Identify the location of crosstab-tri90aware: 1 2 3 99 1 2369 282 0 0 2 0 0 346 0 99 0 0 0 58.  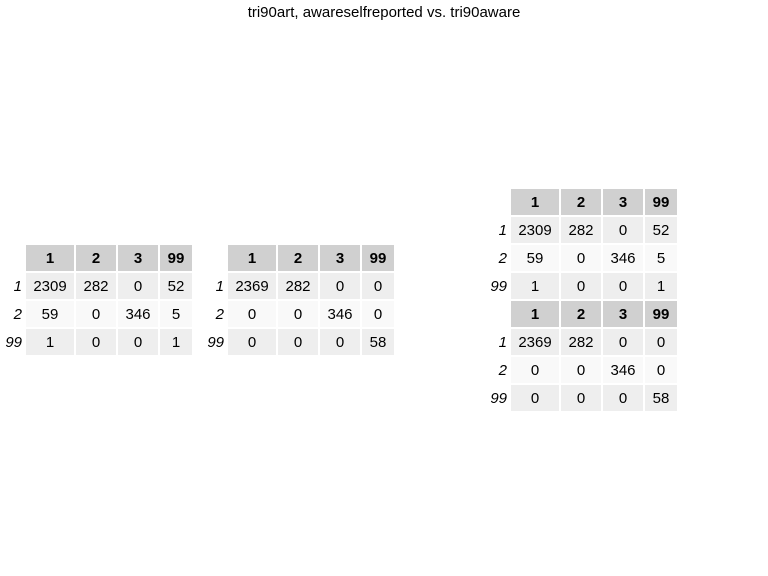
(298, 300).